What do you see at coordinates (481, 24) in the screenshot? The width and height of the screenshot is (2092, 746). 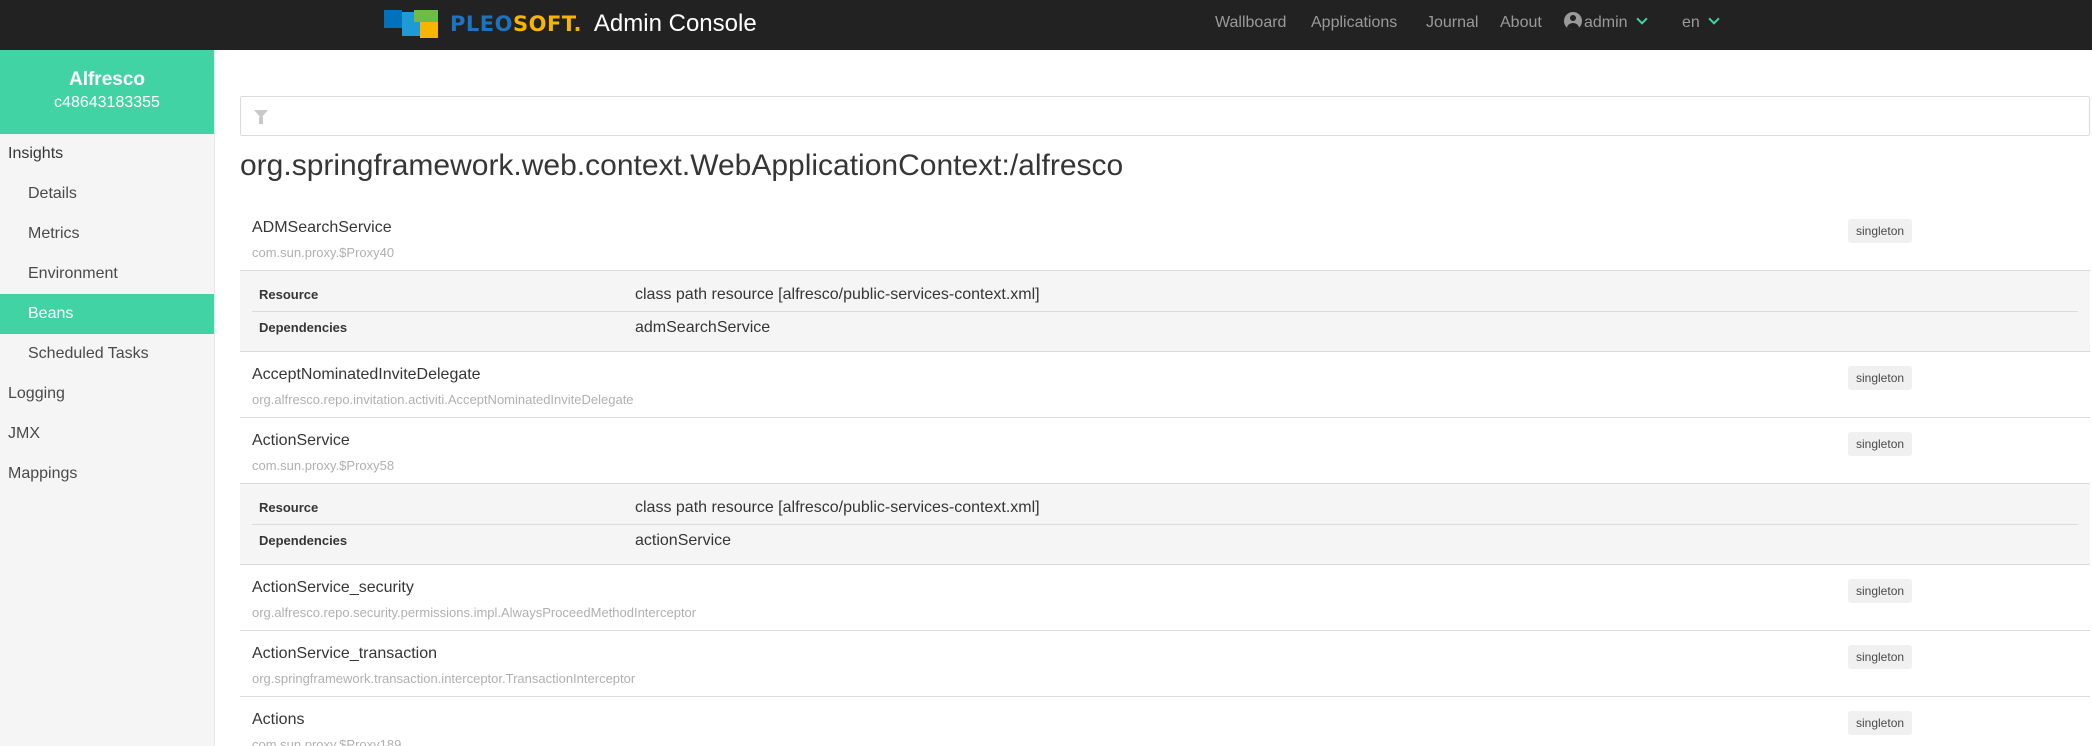 I see `brand-wordmark-part1: PLEO` at bounding box center [481, 24].